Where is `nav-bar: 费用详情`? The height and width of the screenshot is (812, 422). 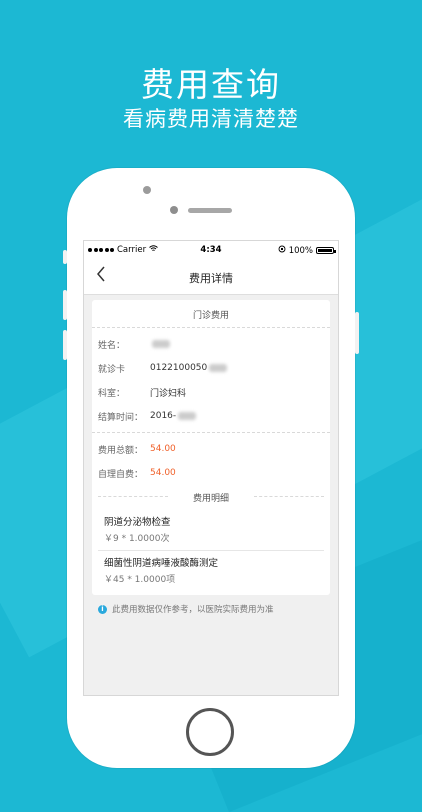 nav-bar: 费用详情 is located at coordinates (211, 277).